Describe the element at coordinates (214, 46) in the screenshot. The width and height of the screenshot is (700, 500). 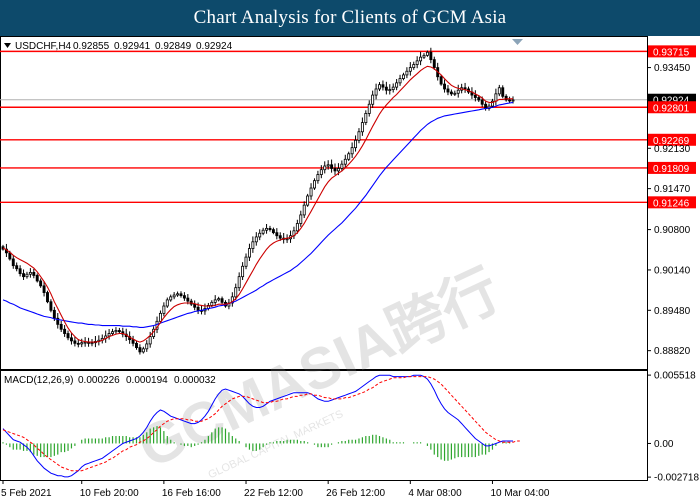
I see `ohlc-close: 0.92924` at that location.